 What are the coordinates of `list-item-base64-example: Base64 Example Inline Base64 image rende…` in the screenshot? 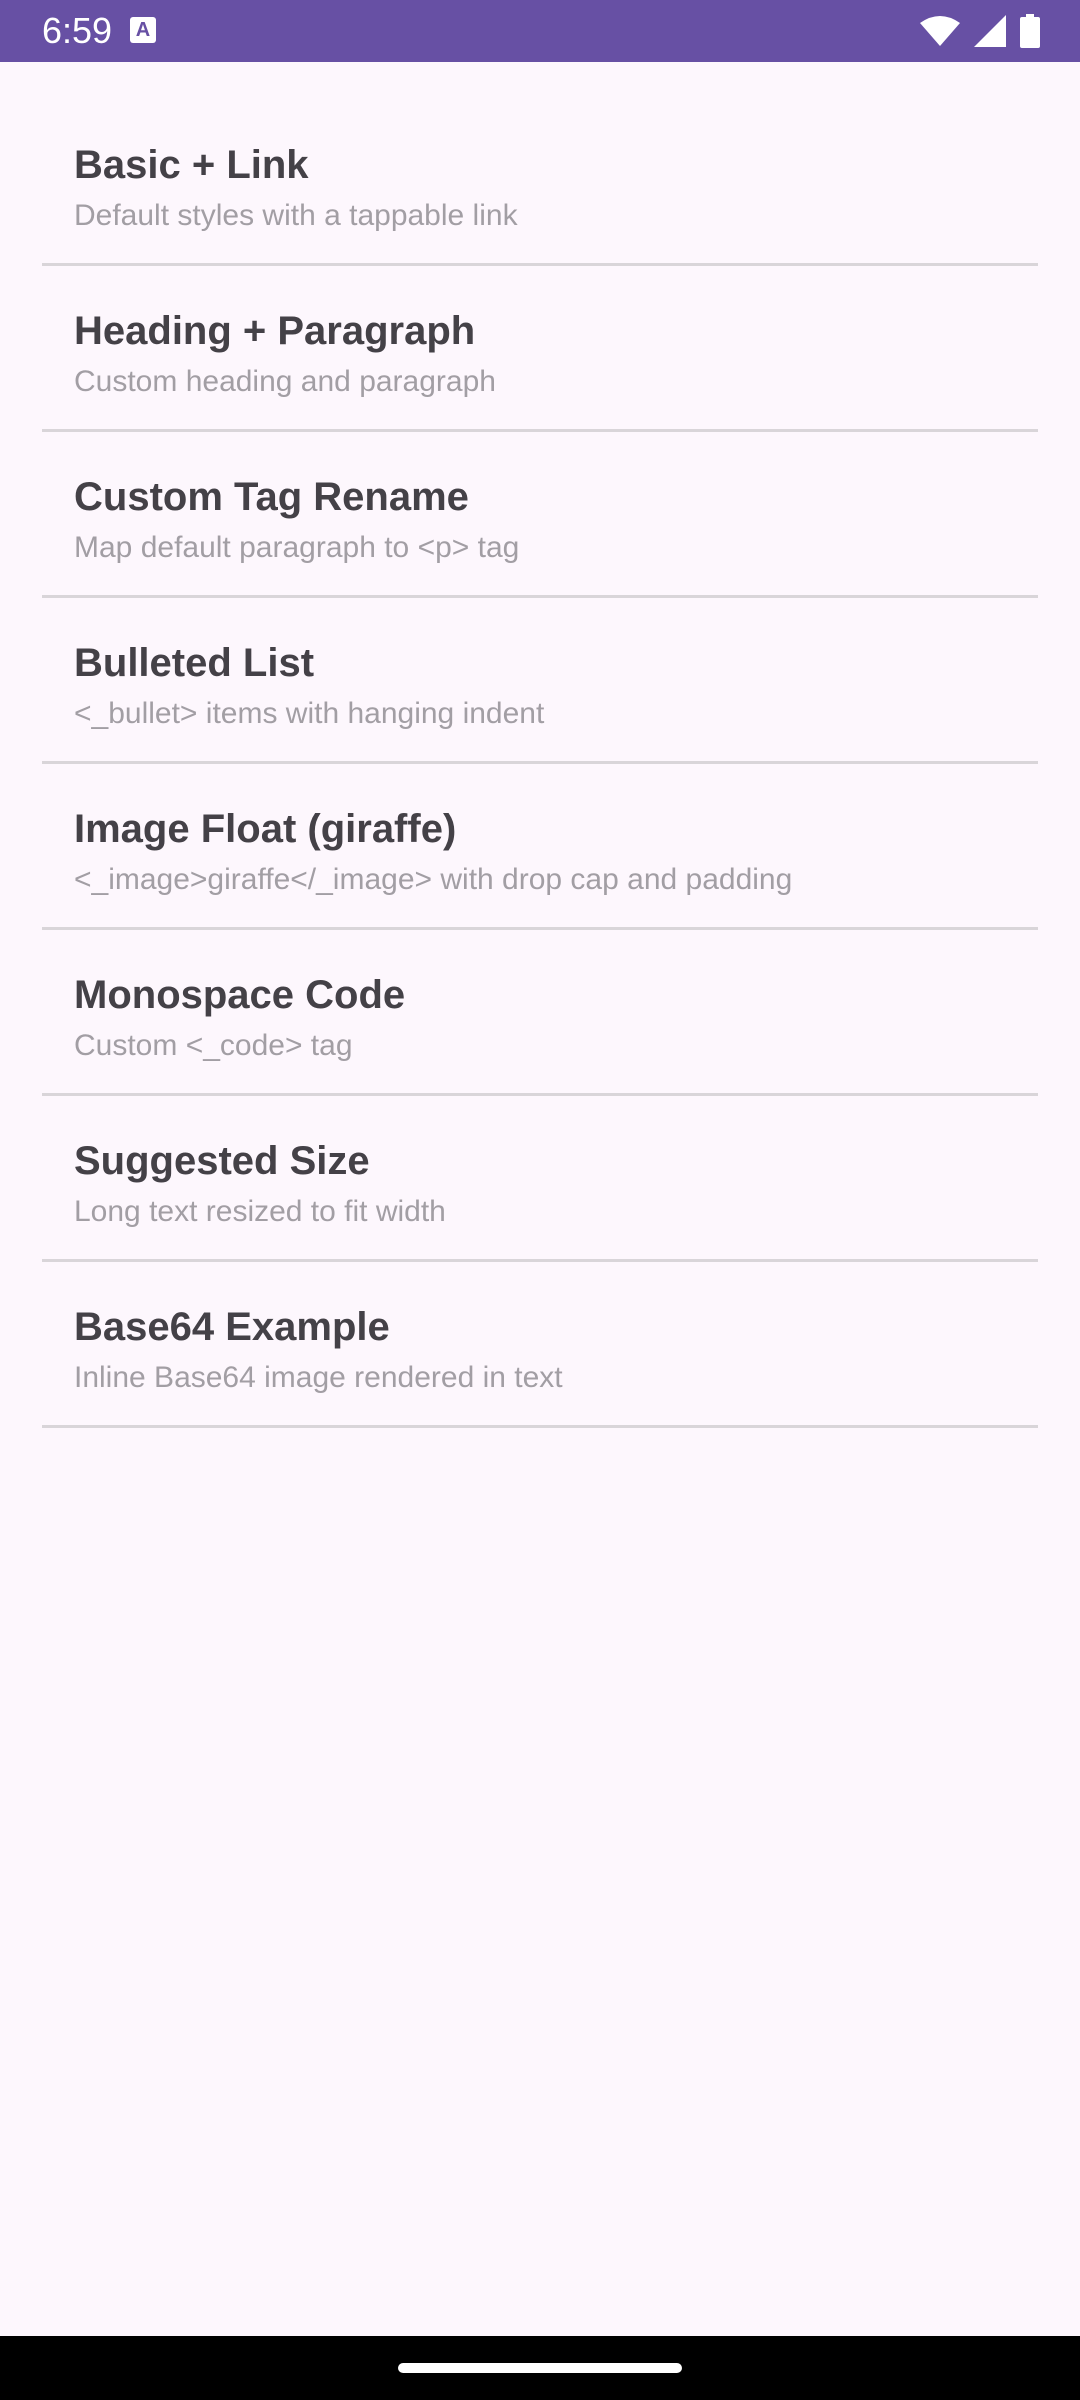 It's located at (540, 1345).